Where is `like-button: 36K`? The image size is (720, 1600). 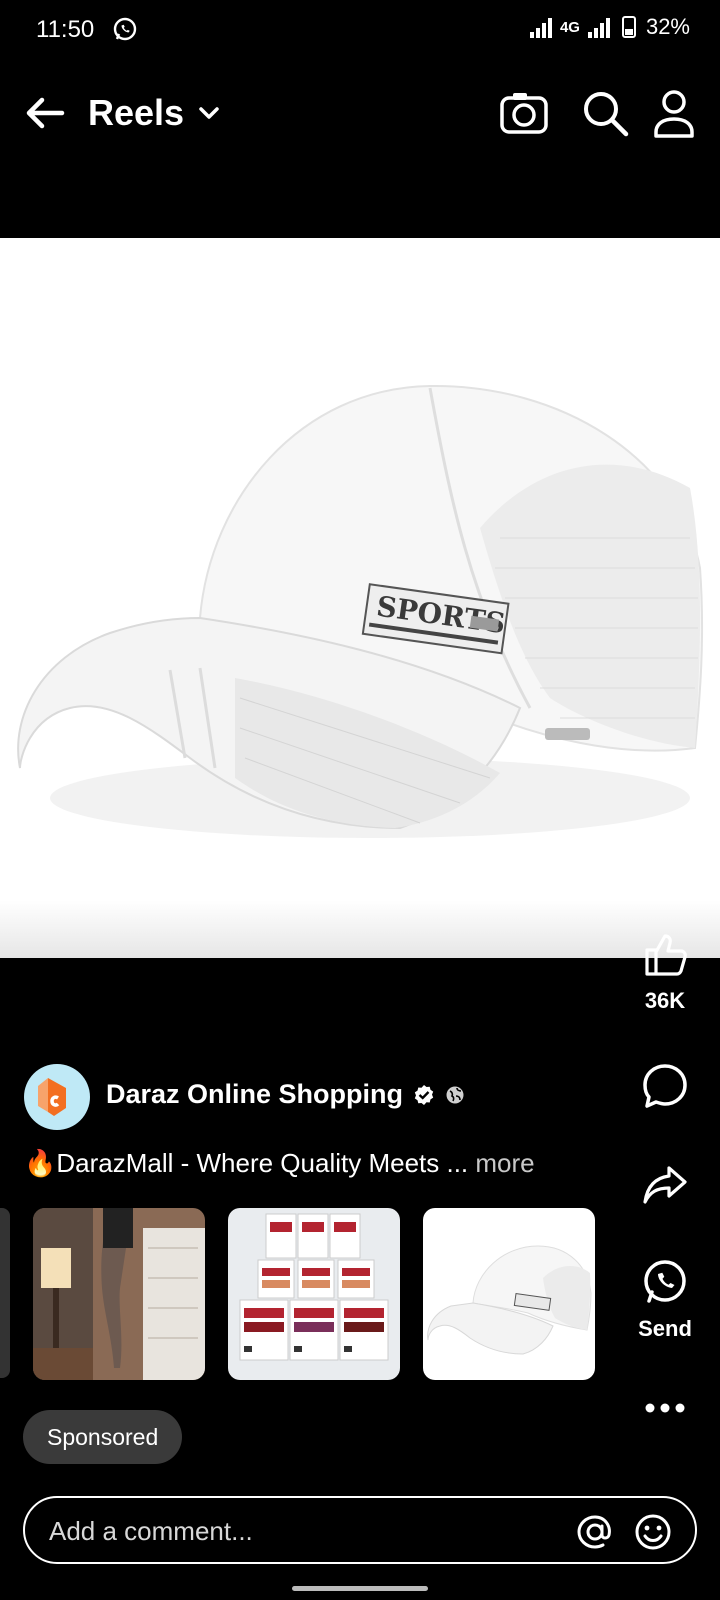 like-button: 36K is located at coordinates (665, 972).